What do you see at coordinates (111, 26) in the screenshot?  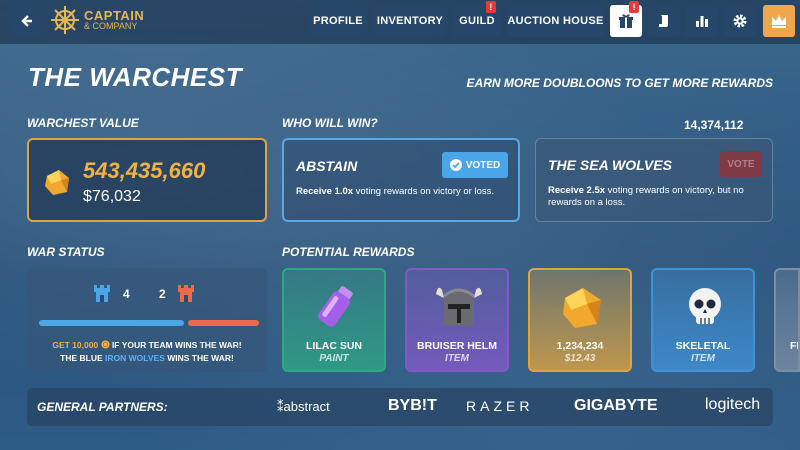 I see `logo-line2: & COMPANY` at bounding box center [111, 26].